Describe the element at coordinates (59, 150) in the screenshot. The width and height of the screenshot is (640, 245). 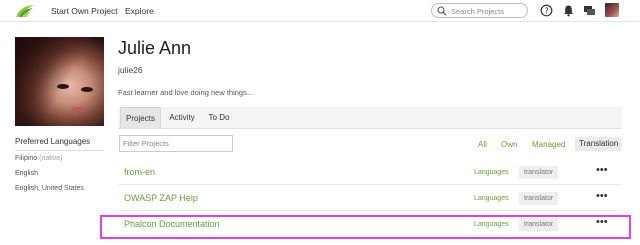
I see `divider` at that location.